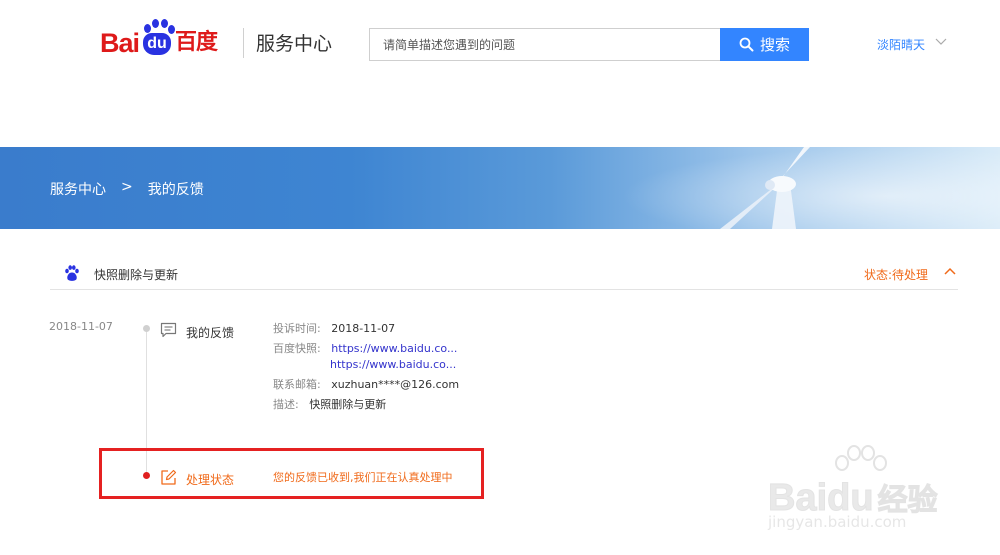 Image resolution: width=1000 pixels, height=555 pixels. Describe the element at coordinates (504, 274) in the screenshot. I see `feedback-header: 快照删除与更新 状态:待处理` at that location.